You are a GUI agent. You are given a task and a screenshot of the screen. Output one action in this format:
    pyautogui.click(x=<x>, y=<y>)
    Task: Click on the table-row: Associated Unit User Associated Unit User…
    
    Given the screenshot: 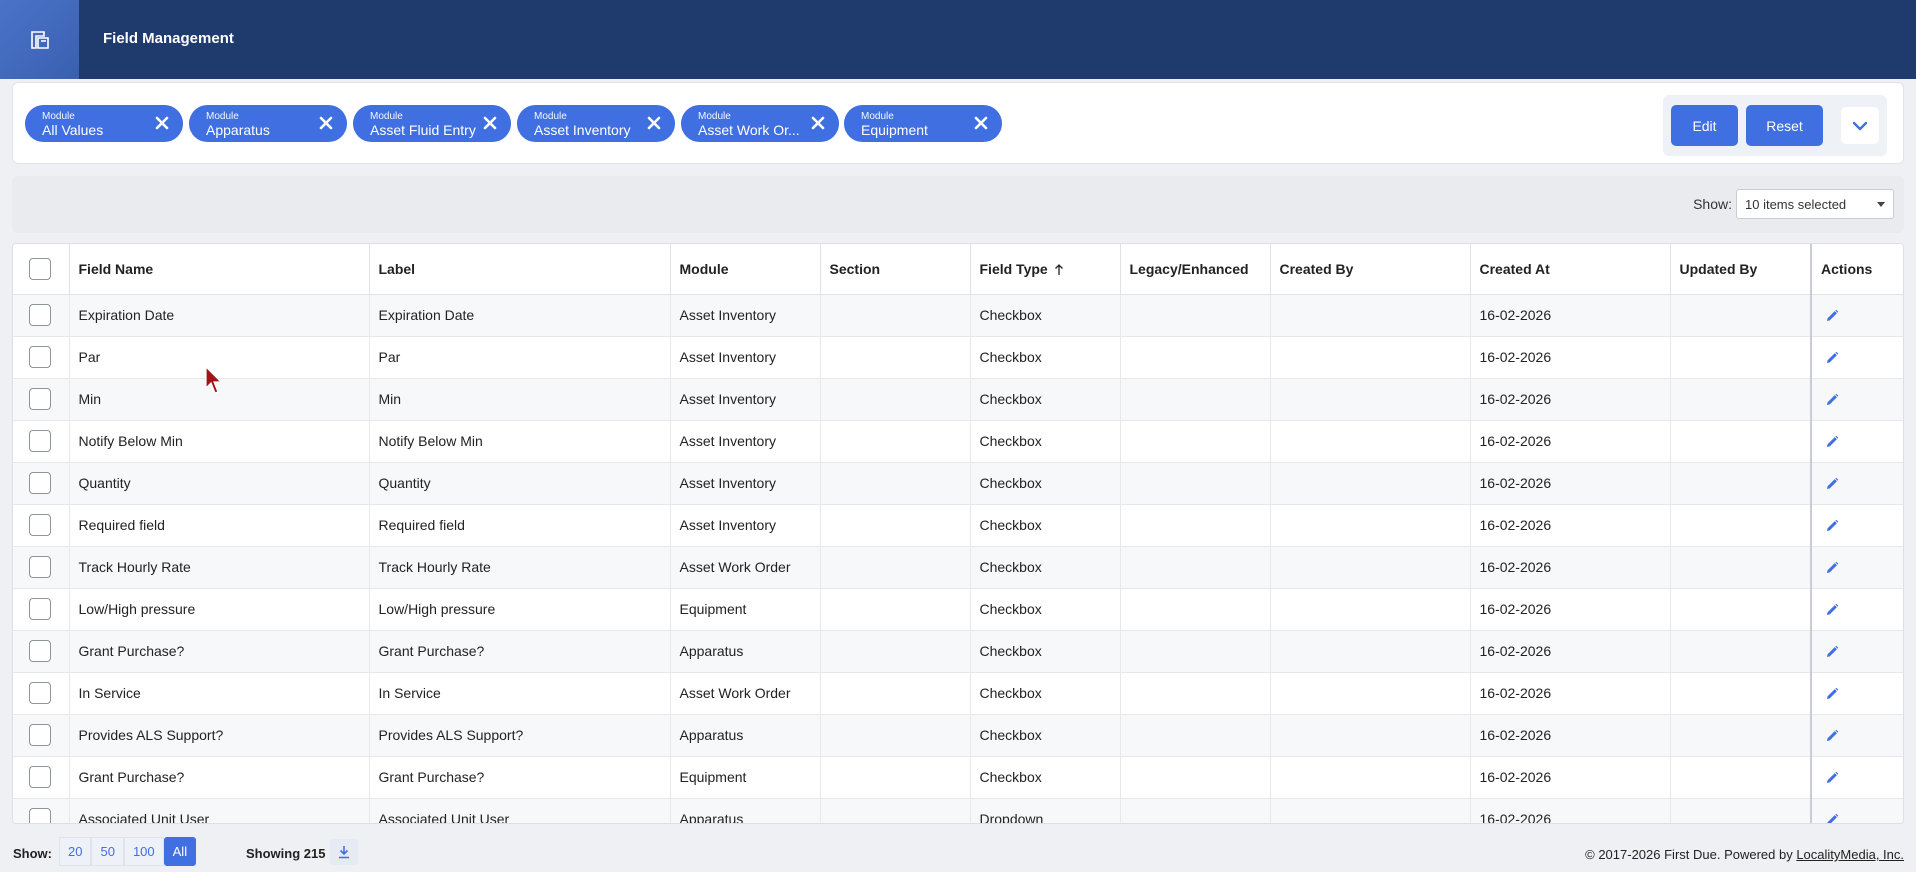 What is the action you would take?
    pyautogui.click(x=958, y=811)
    